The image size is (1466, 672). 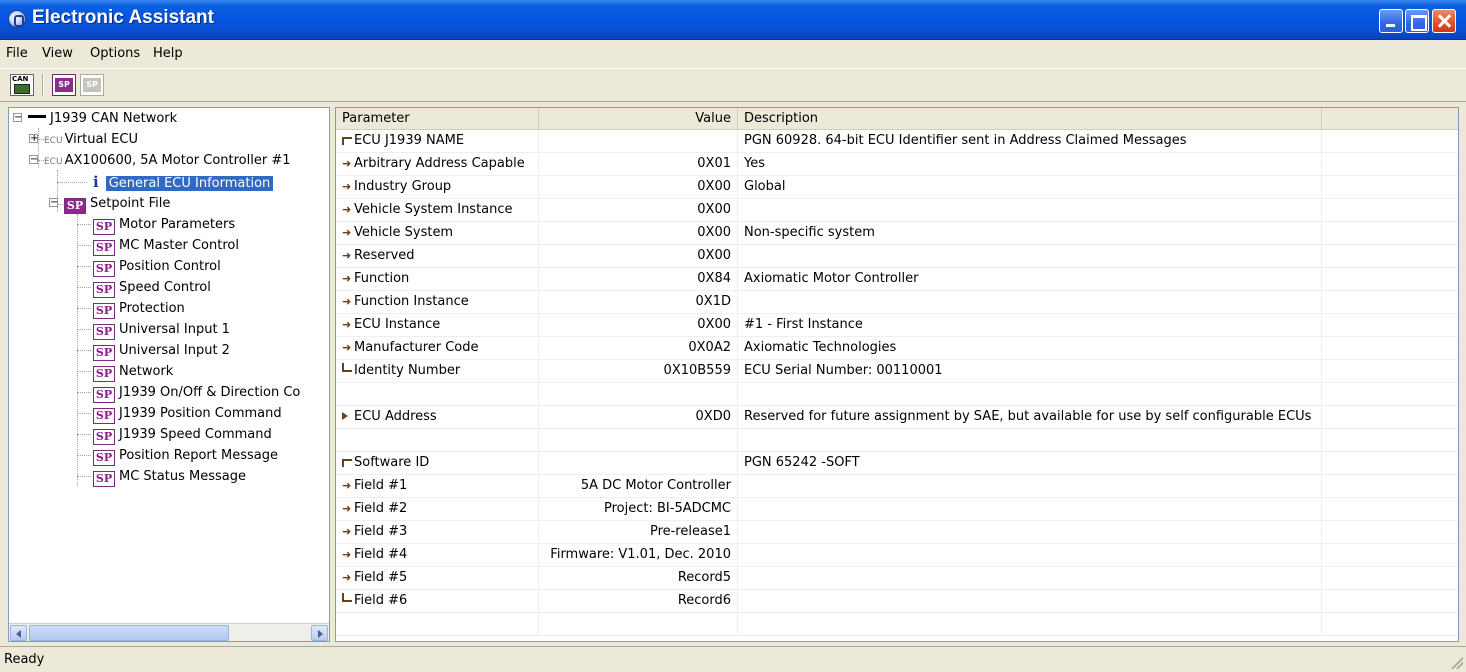 What do you see at coordinates (437, 532) in the screenshot?
I see `parameter-cell: ➜ Field #3` at bounding box center [437, 532].